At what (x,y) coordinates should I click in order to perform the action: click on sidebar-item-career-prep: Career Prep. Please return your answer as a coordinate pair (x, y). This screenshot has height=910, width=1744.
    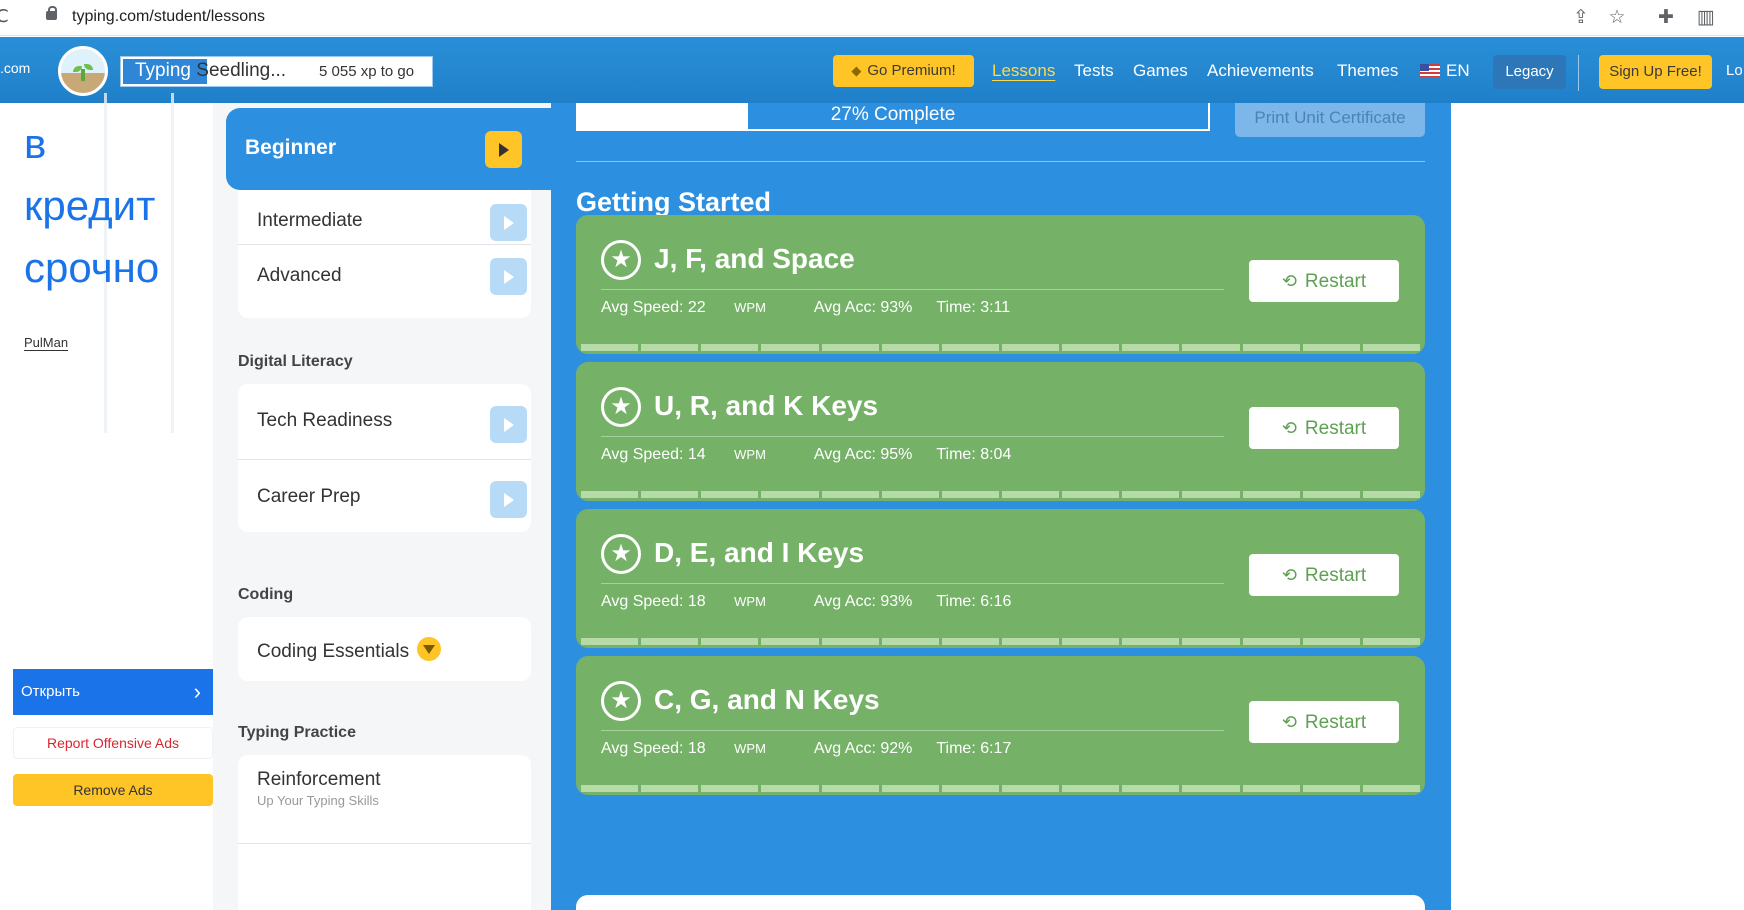
    Looking at the image, I should click on (384, 501).